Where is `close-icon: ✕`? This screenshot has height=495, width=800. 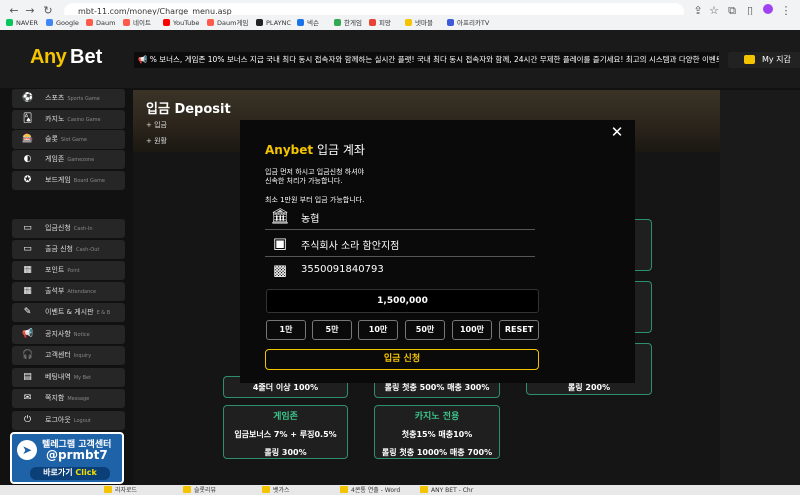 close-icon: ✕ is located at coordinates (617, 132).